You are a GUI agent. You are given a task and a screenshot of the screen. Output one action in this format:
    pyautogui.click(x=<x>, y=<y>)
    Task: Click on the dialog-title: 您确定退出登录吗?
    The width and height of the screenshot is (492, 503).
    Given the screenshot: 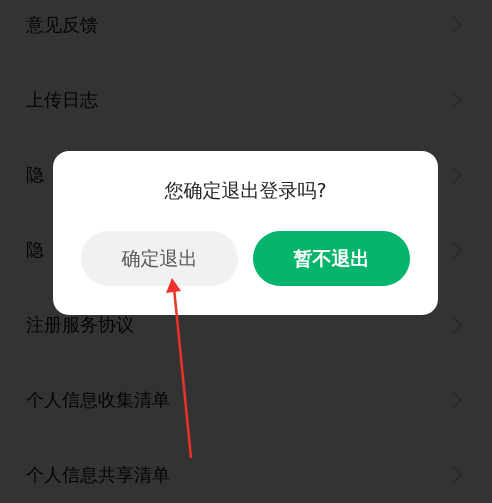 What is the action you would take?
    pyautogui.click(x=245, y=191)
    